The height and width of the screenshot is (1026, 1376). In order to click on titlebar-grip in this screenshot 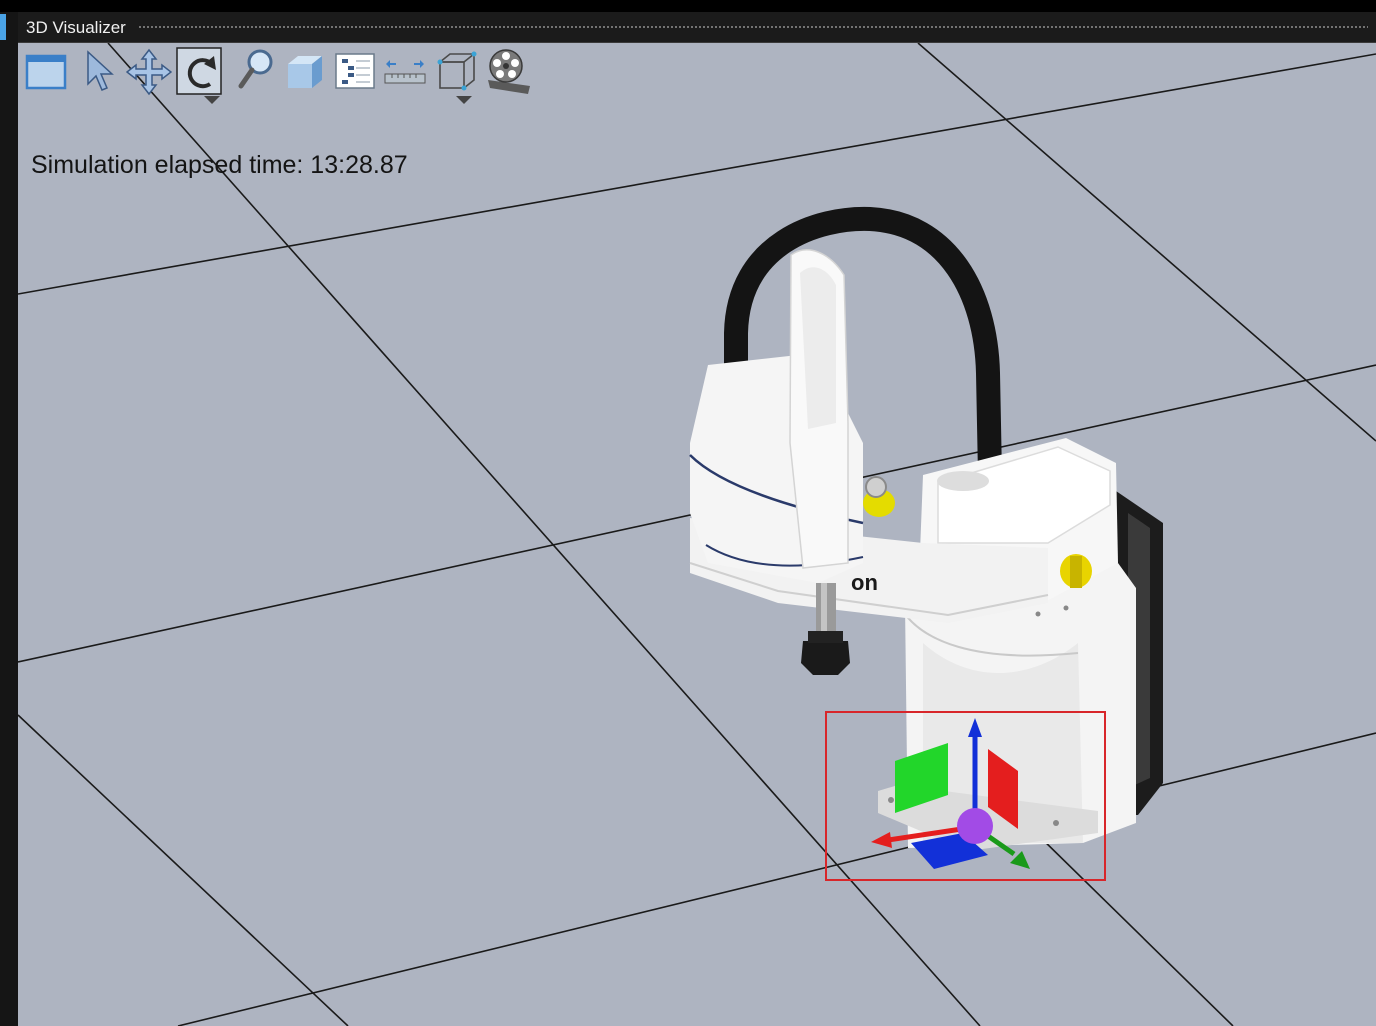, I will do `click(753, 27)`.